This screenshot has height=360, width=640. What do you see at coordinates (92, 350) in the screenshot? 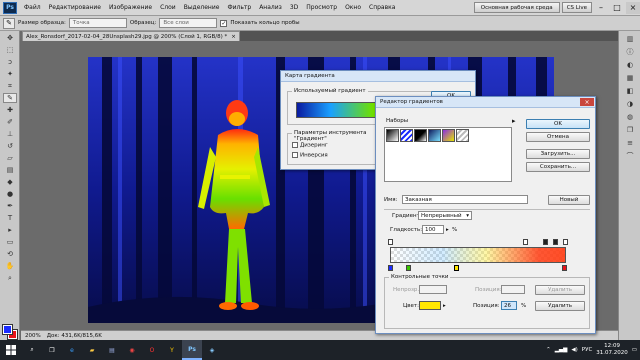
I see `file-explorer-icon: ▰` at bounding box center [92, 350].